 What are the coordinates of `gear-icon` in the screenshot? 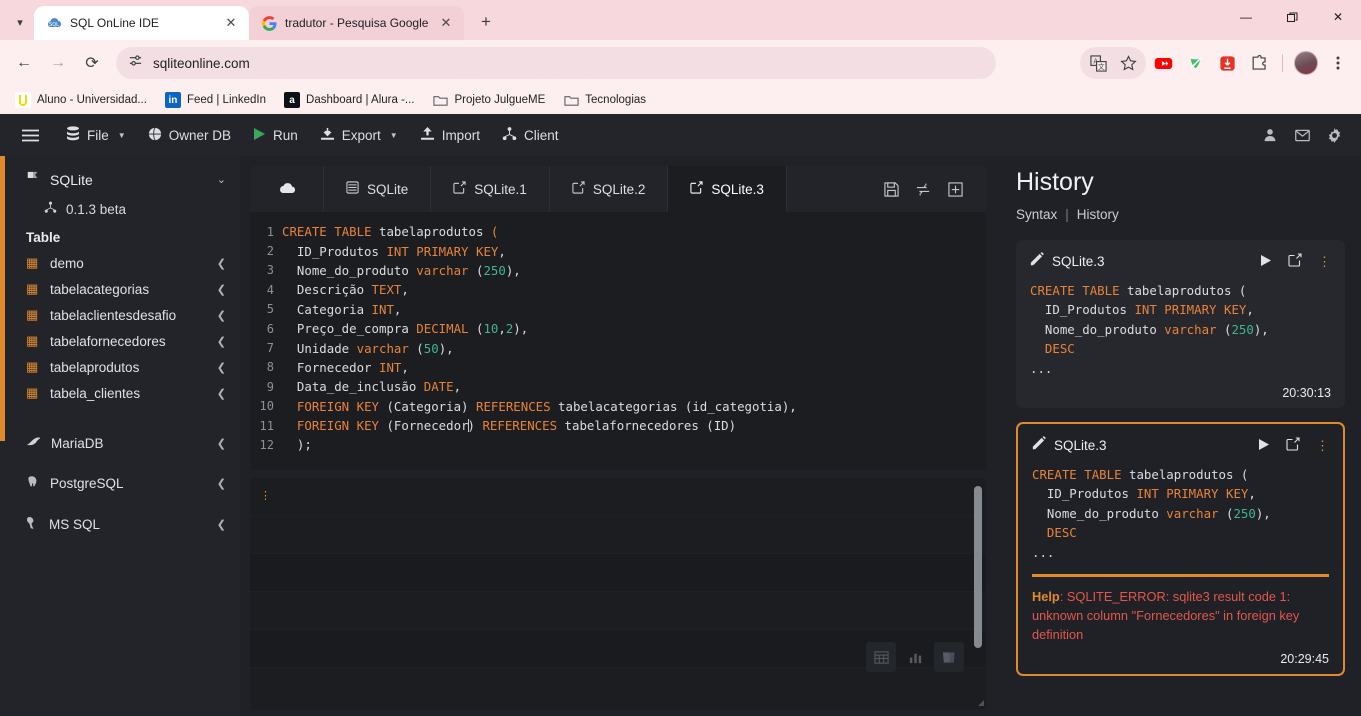 It's located at (1334, 135).